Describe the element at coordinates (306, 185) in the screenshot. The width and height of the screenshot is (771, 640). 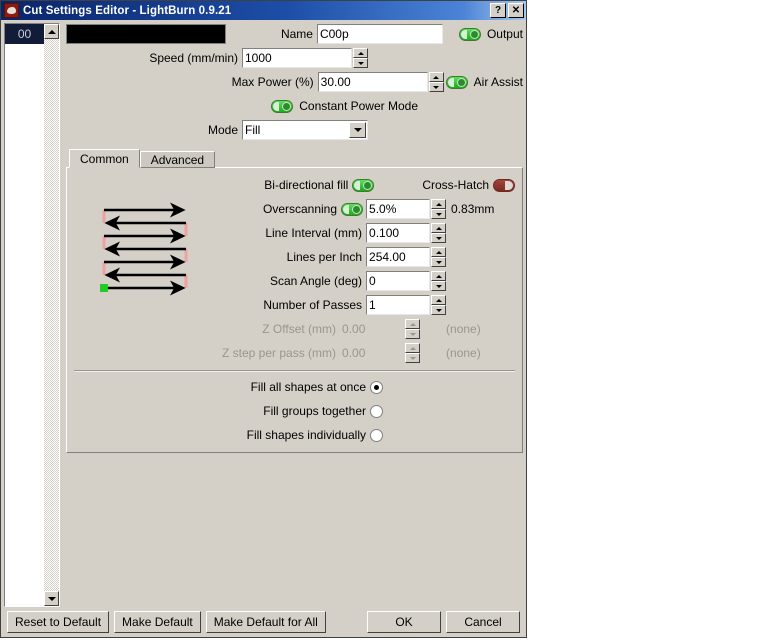
I see `bidirectional-label: Bi-directional fill` at that location.